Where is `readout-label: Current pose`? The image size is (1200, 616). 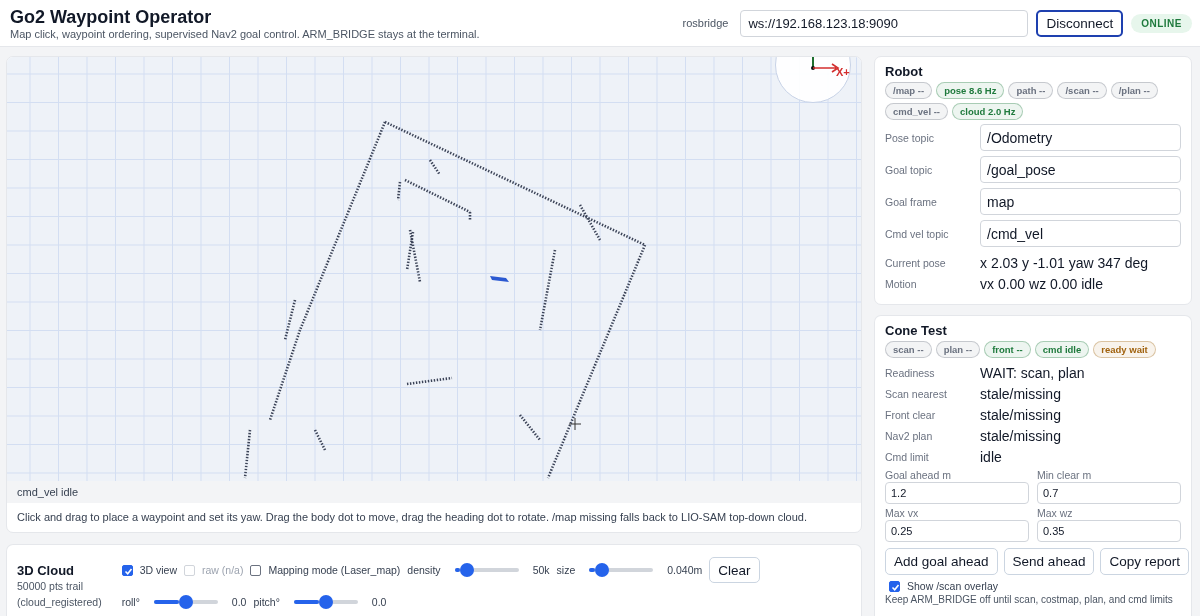 readout-label: Current pose is located at coordinates (916, 262).